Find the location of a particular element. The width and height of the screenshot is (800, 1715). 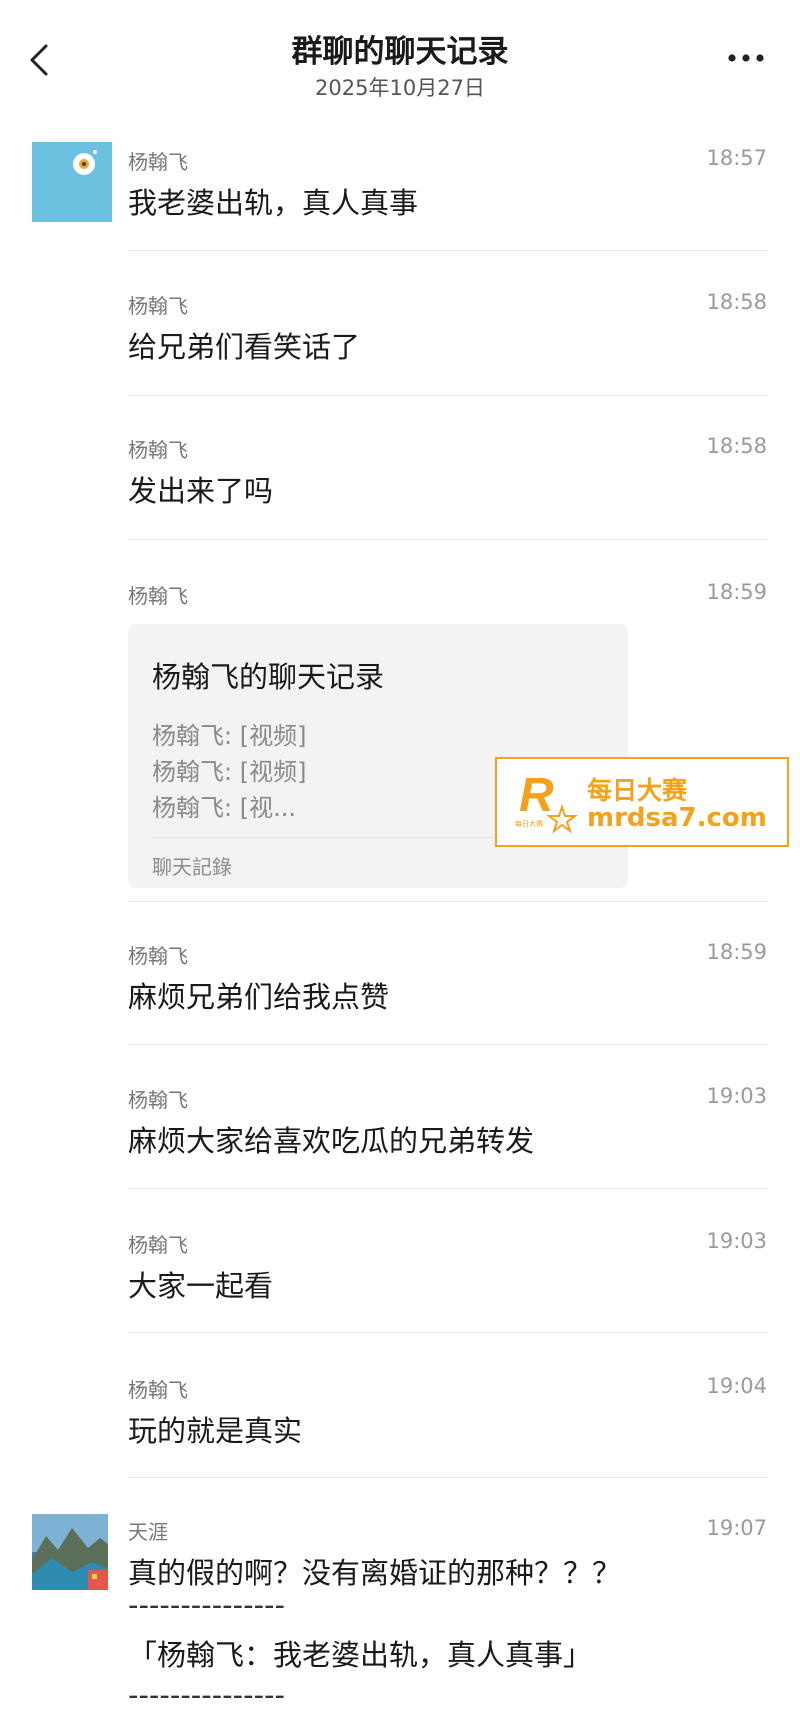

message-item: 杨翰飞 18:59 麻烦兄弟们给我点赞 is located at coordinates (400, 995).